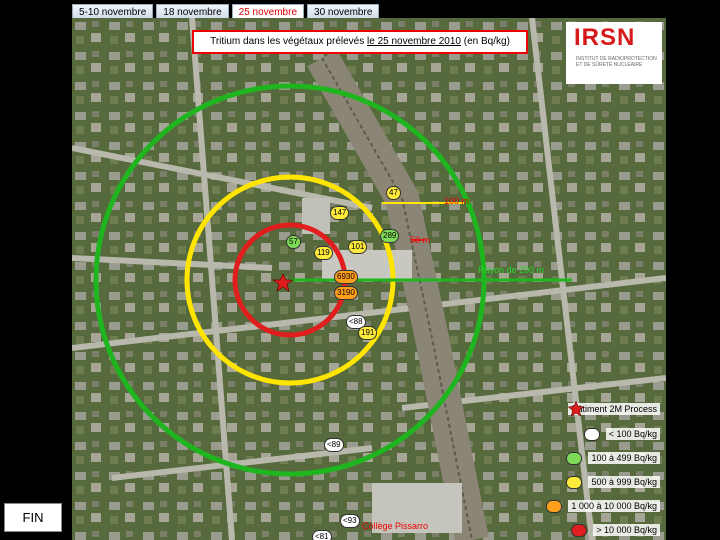 This screenshot has height=540, width=720. What do you see at coordinates (334, 445) in the screenshot?
I see `measurement-value: <89` at bounding box center [334, 445].